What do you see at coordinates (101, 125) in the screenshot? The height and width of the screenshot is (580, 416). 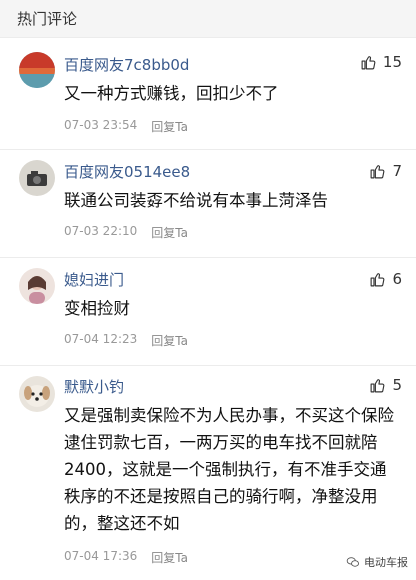 I see `comment-time: 07-03 23:54` at bounding box center [101, 125].